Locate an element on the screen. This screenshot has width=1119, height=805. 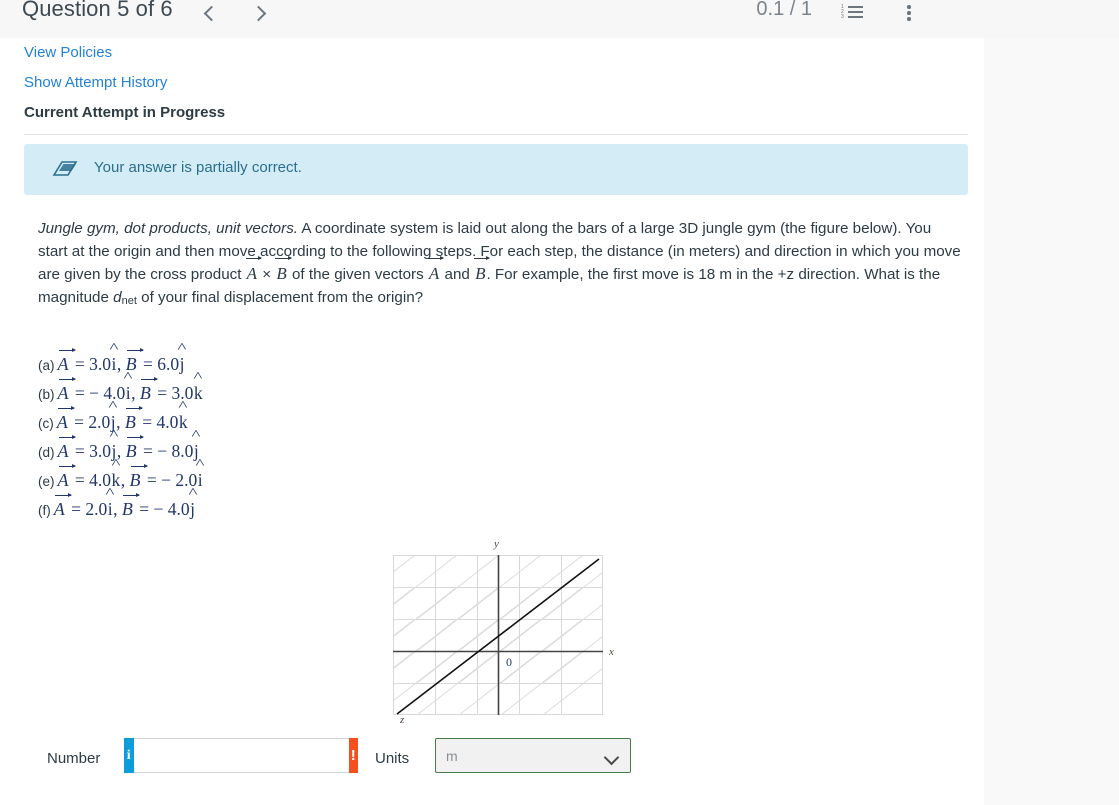
numbered-list-icon: 1 2 3 is located at coordinates (852, 12).